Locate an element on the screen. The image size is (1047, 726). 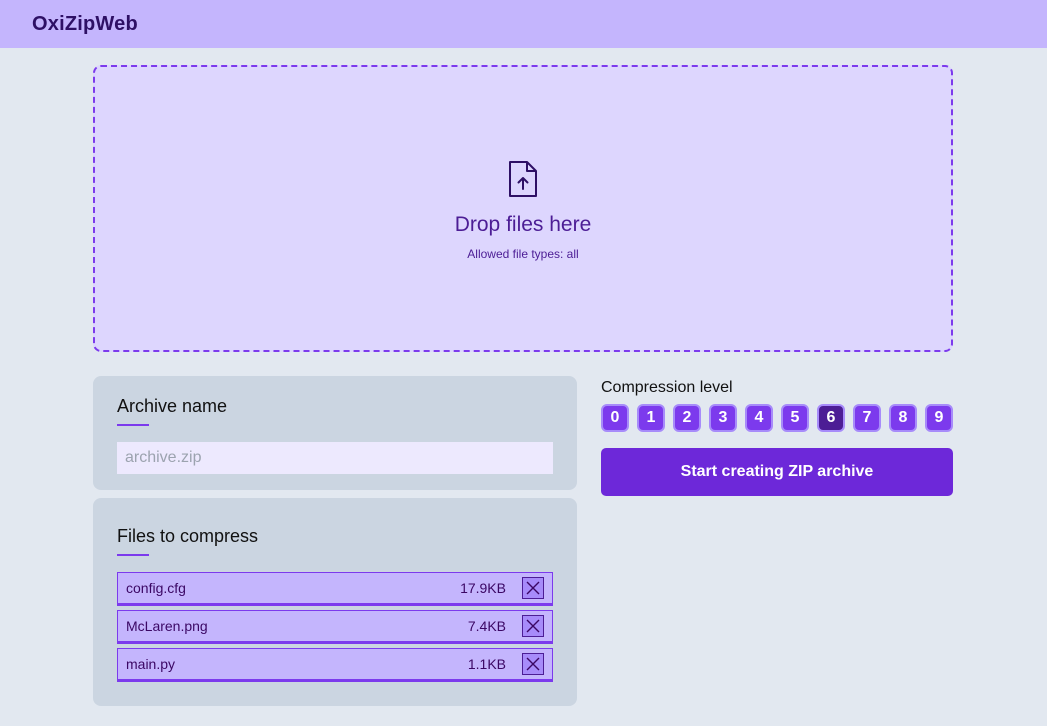
compression-level-selector: 0 1 2 3 4 5 6 7 8 9 is located at coordinates (781, 418).